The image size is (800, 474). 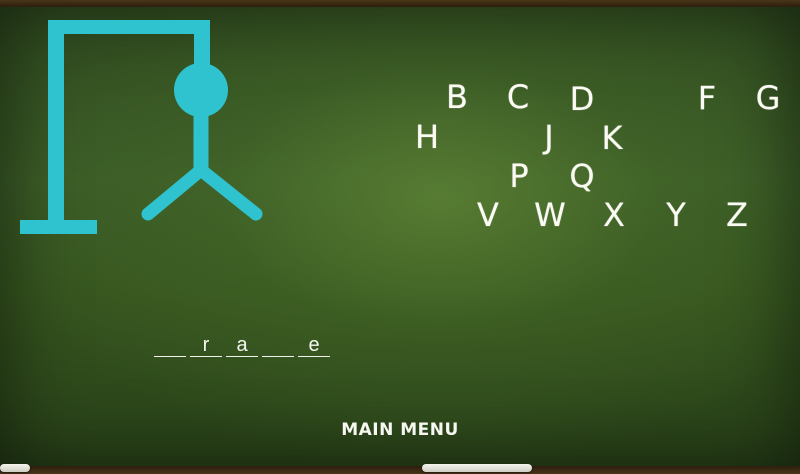 What do you see at coordinates (581, 176) in the screenshot?
I see `letter-q: Q` at bounding box center [581, 176].